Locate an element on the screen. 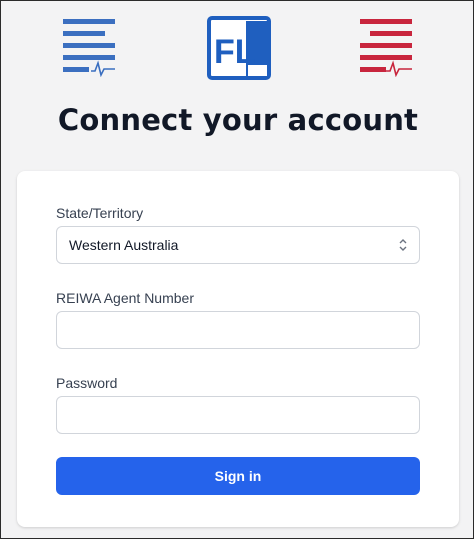 Image resolution: width=474 pixels, height=539 pixels. chevron-up-down-icon is located at coordinates (403, 245).